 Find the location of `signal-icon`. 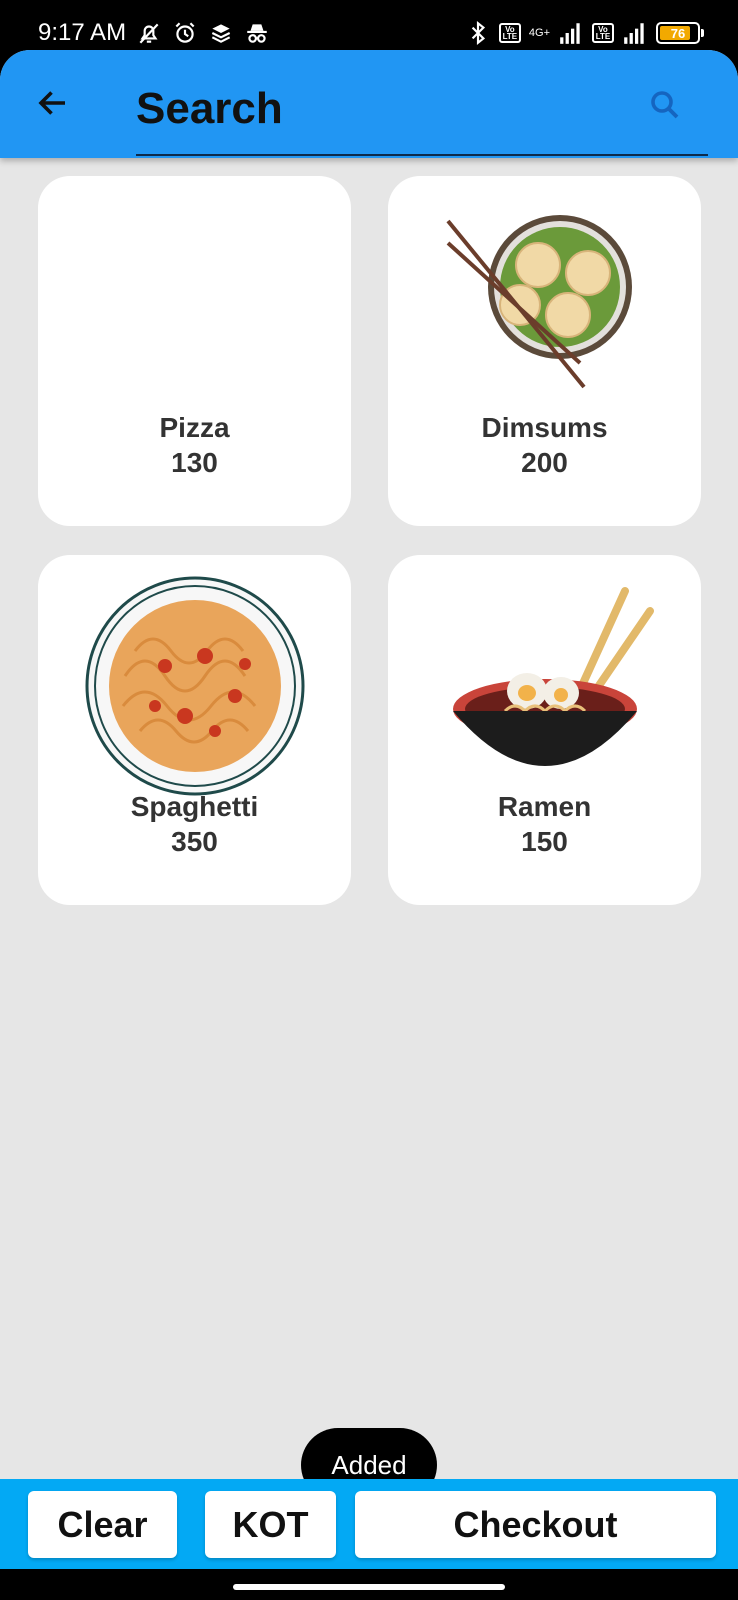

signal-icon is located at coordinates (570, 33).